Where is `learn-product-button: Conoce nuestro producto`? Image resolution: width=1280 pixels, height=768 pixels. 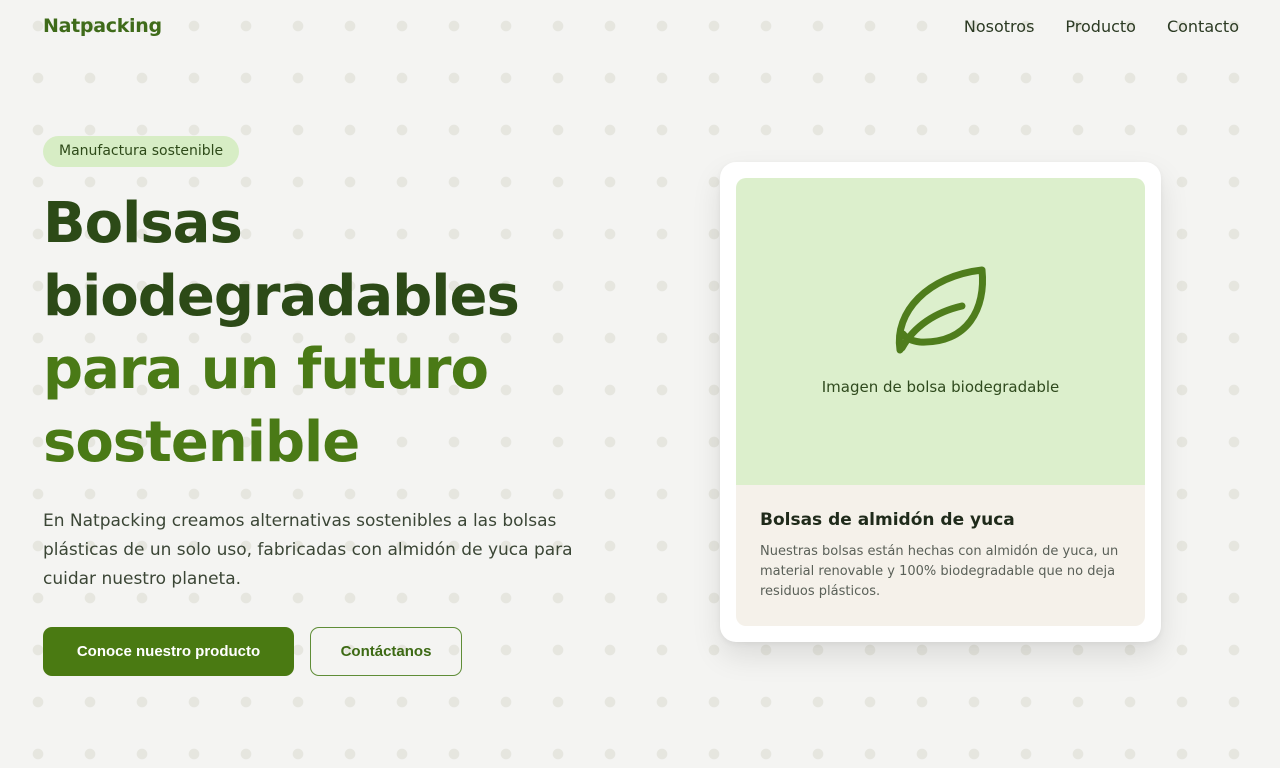 learn-product-button: Conoce nuestro producto is located at coordinates (168, 651).